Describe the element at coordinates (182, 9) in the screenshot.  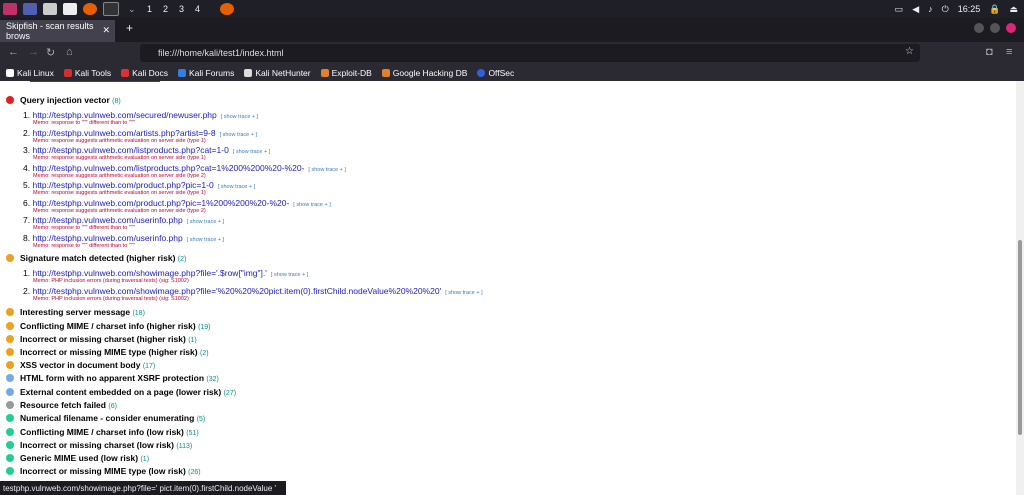
I see `workspace-3: 3` at that location.